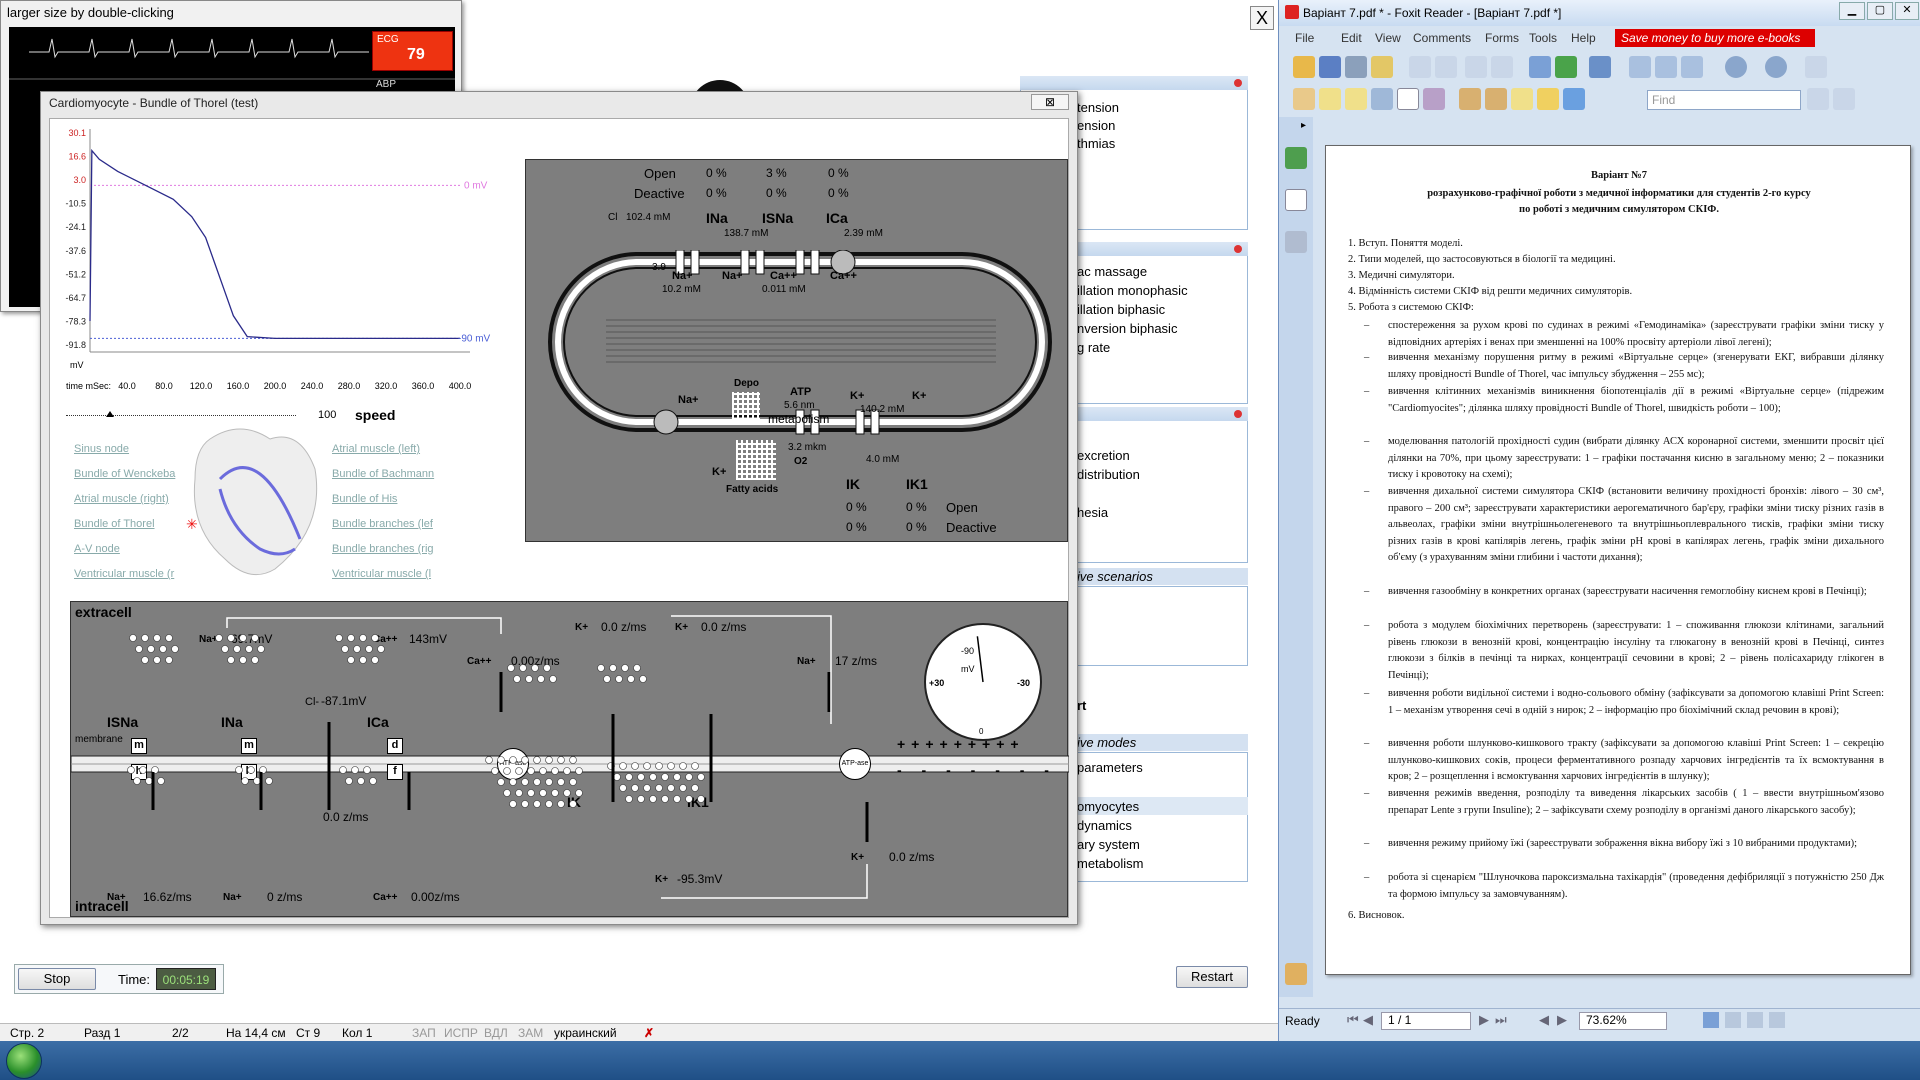 Image resolution: width=1920 pixels, height=1080 pixels. I want to click on select-text-icon, so click(1330, 99).